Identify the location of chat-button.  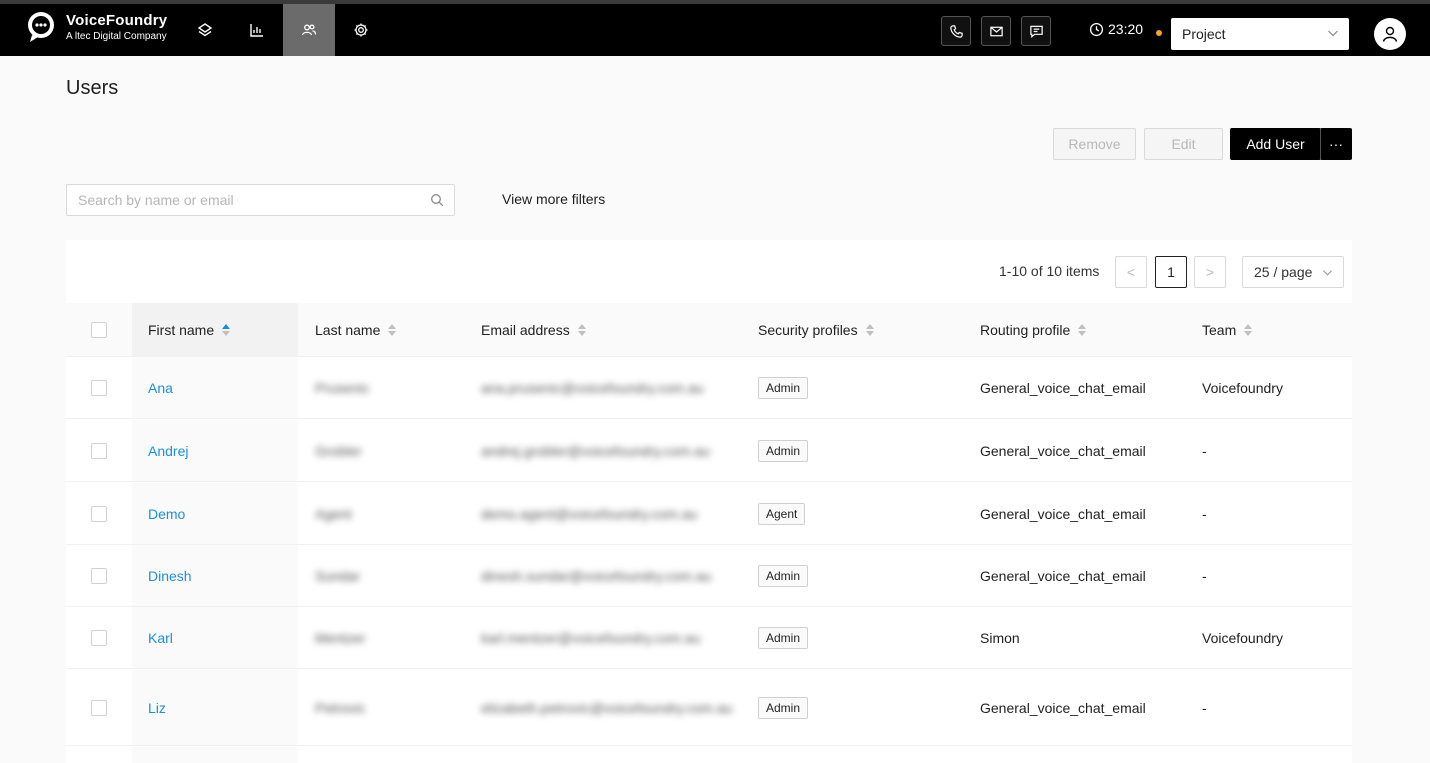
(1036, 31).